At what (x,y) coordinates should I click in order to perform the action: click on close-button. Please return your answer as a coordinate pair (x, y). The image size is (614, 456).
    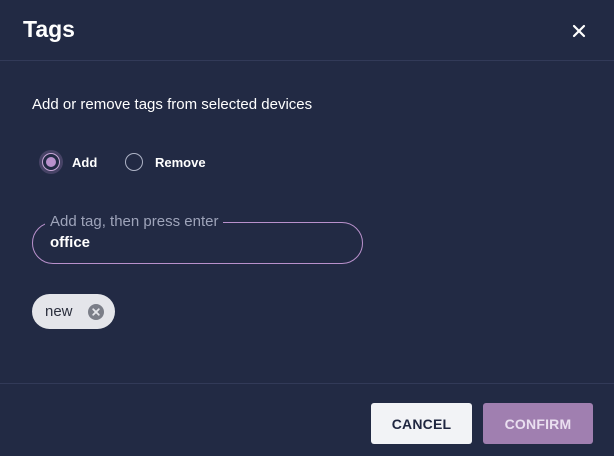
    Looking at the image, I should click on (579, 31).